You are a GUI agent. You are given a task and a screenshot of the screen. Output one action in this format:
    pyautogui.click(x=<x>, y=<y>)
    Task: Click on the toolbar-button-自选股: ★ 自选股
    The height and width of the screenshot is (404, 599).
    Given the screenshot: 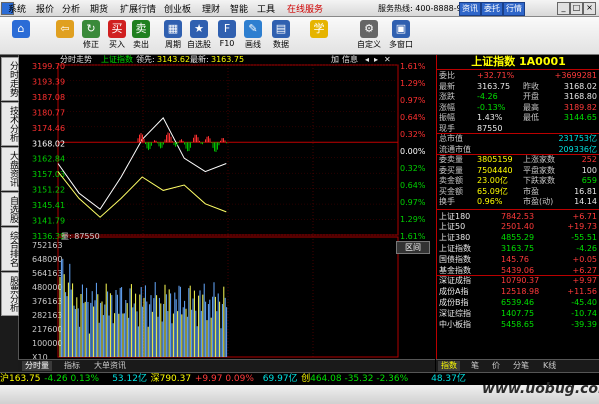 What is the action you would take?
    pyautogui.click(x=199, y=36)
    